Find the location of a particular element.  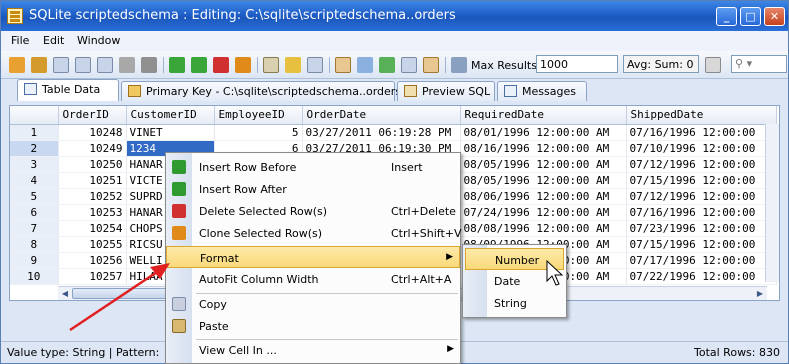

annotation-arrow-icon is located at coordinates (119, 297).